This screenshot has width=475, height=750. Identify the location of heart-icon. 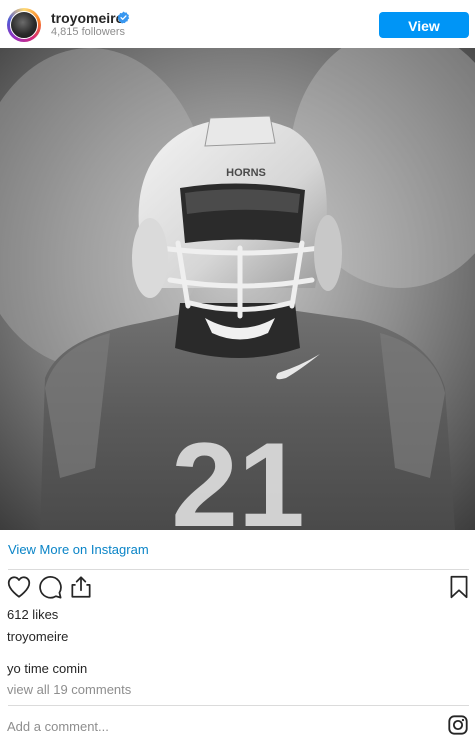
(19, 587).